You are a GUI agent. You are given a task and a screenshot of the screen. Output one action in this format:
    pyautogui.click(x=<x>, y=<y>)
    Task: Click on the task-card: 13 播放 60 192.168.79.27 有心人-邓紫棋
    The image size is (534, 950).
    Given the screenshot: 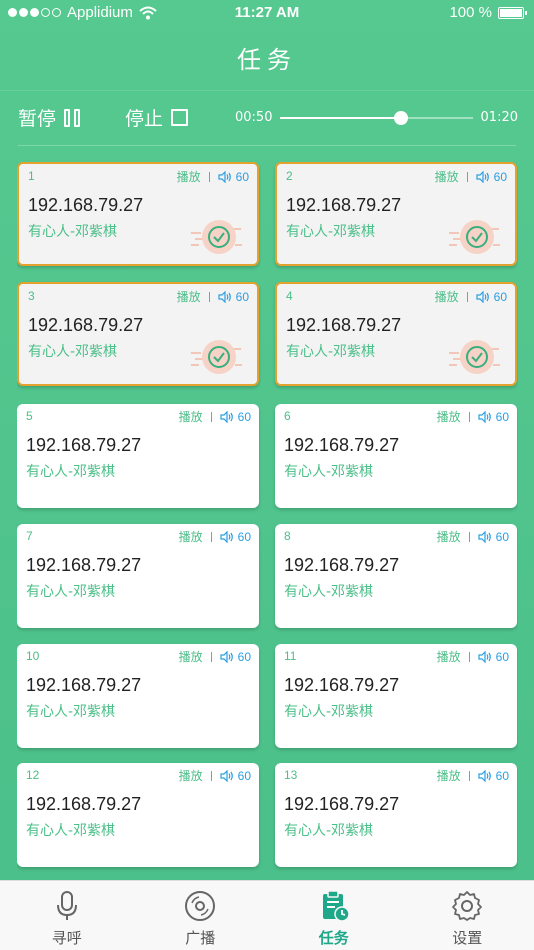 What is the action you would take?
    pyautogui.click(x=396, y=815)
    